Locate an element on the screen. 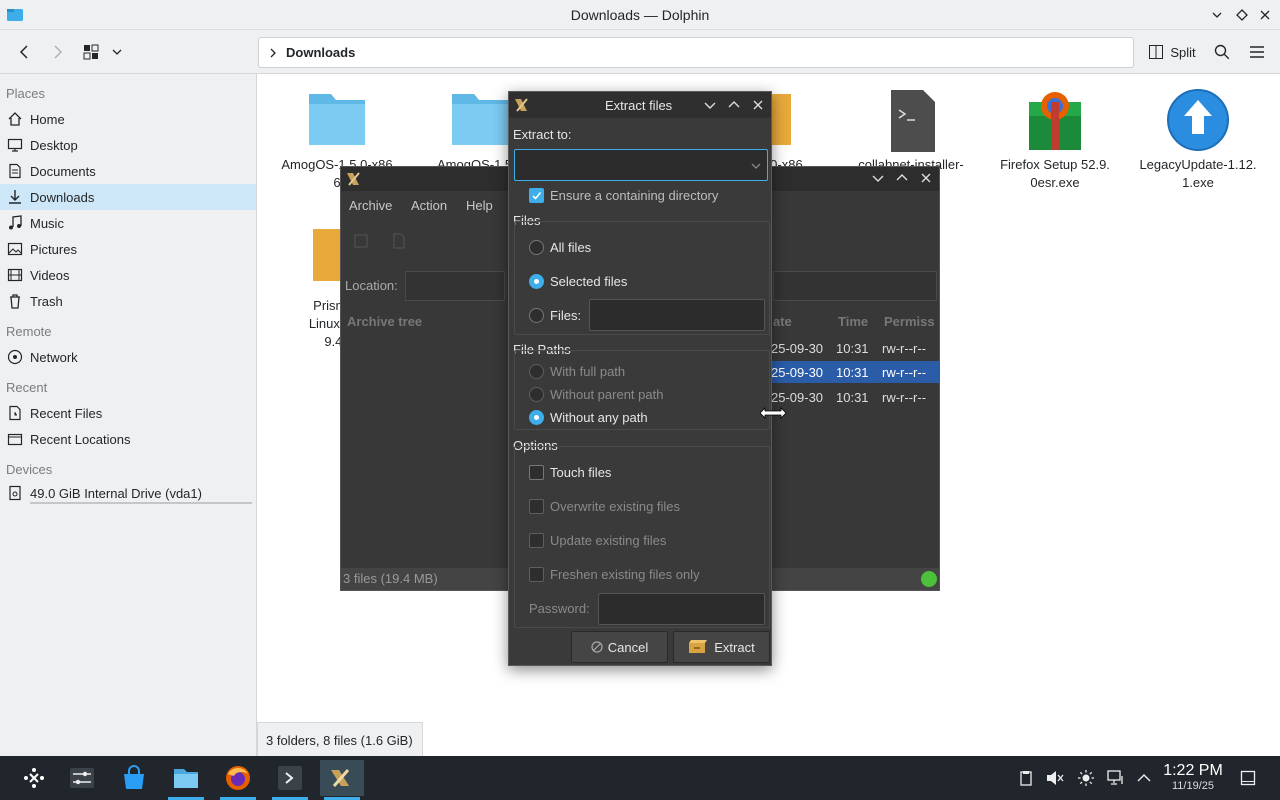 This screenshot has width=1280, height=800. download-icon is located at coordinates (15, 197).